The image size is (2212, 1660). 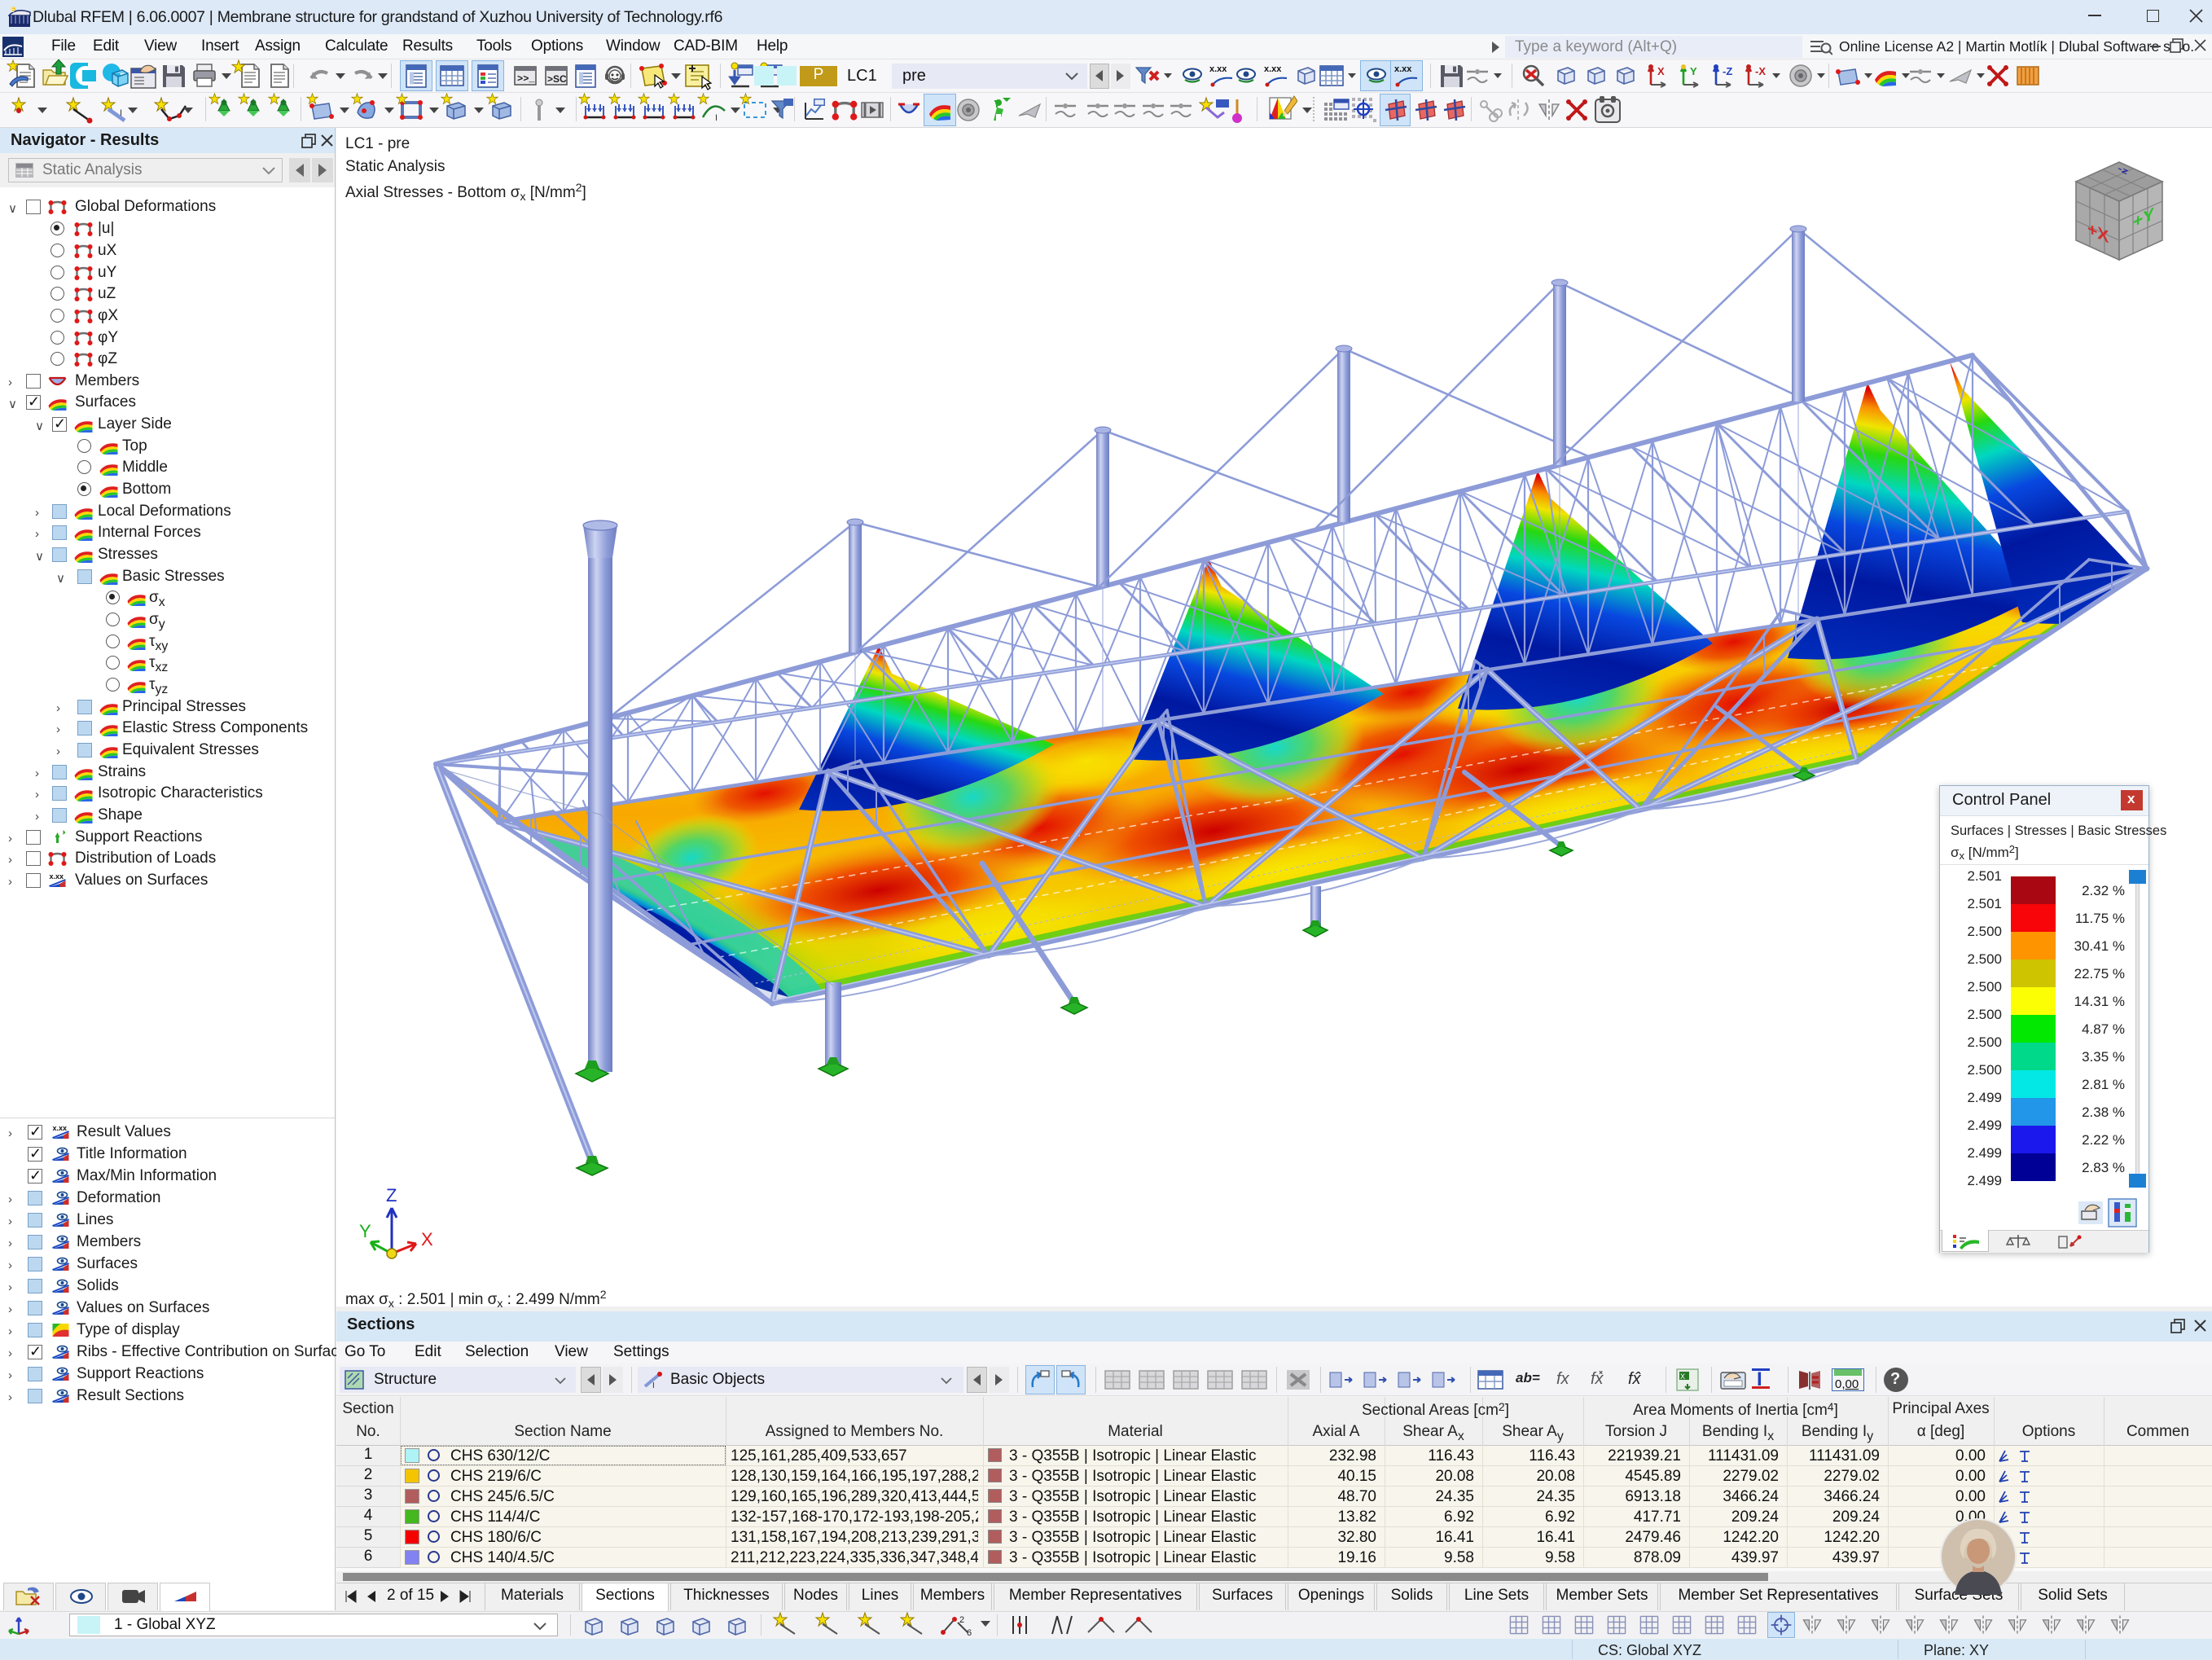 What do you see at coordinates (1761, 71) in the screenshot?
I see `svg-text: -X` at bounding box center [1761, 71].